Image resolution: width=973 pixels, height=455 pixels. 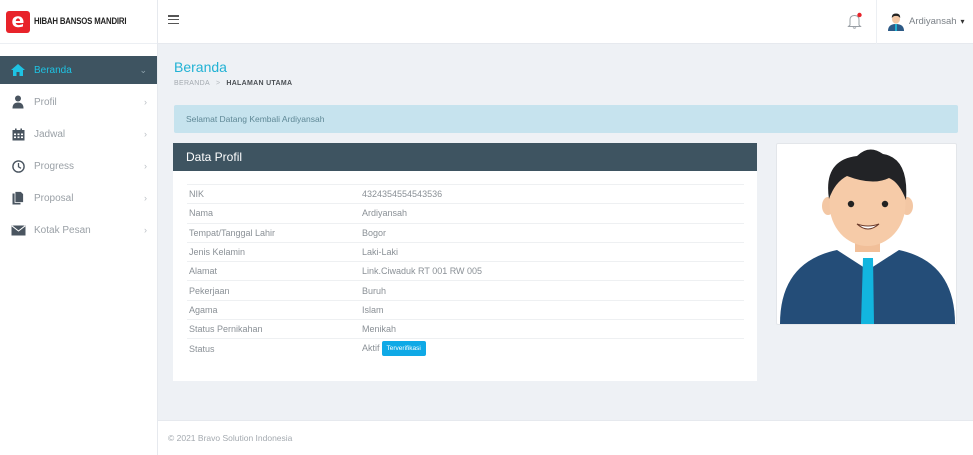 What do you see at coordinates (553, 329) in the screenshot?
I see `row-value: Menikah` at bounding box center [553, 329].